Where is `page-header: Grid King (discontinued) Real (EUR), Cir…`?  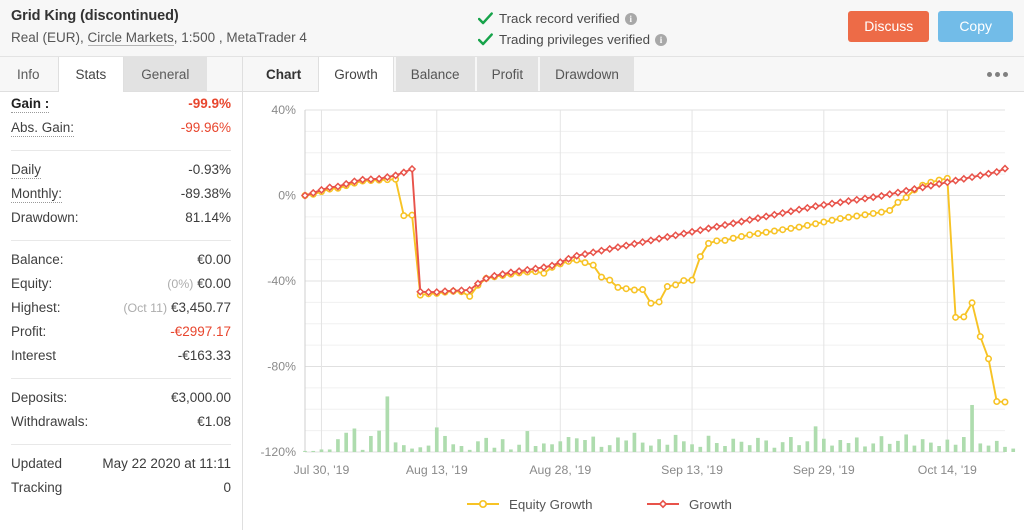 page-header: Grid King (discontinued) Real (EUR), Cir… is located at coordinates (512, 28).